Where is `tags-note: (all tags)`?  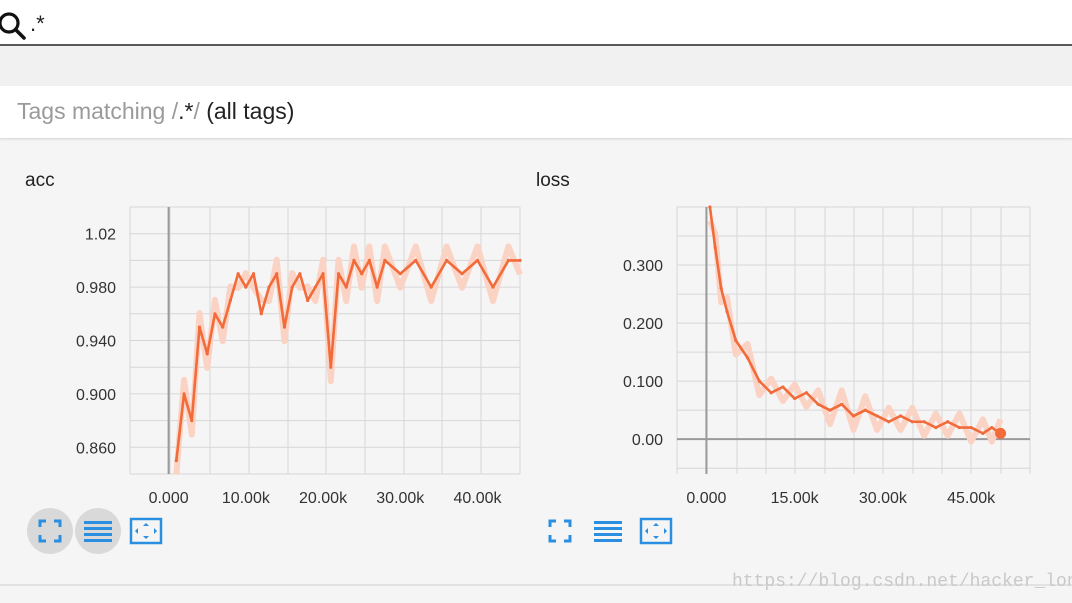
tags-note: (all tags) is located at coordinates (250, 111).